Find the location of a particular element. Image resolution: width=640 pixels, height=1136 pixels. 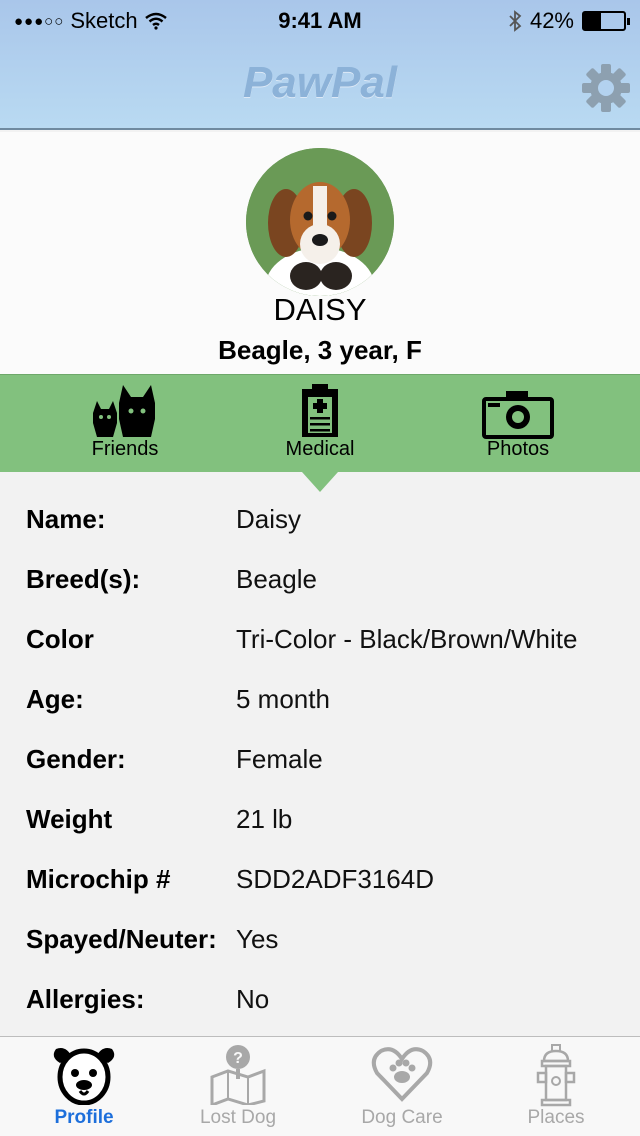

detail-value: SDD2ADF3164D is located at coordinates (335, 879).